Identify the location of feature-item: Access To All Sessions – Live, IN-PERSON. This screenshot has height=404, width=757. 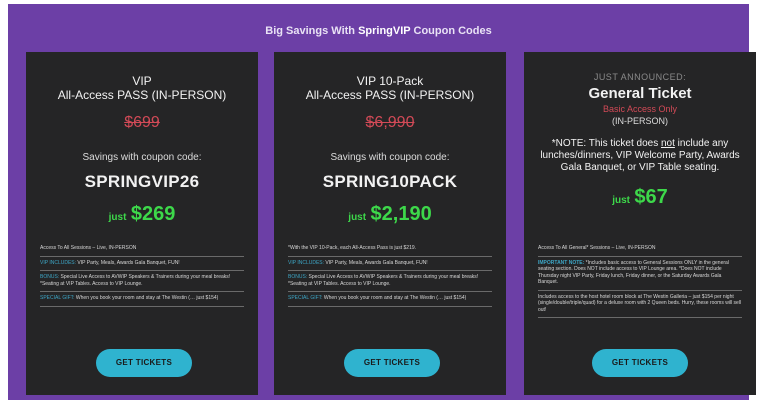
(142, 249).